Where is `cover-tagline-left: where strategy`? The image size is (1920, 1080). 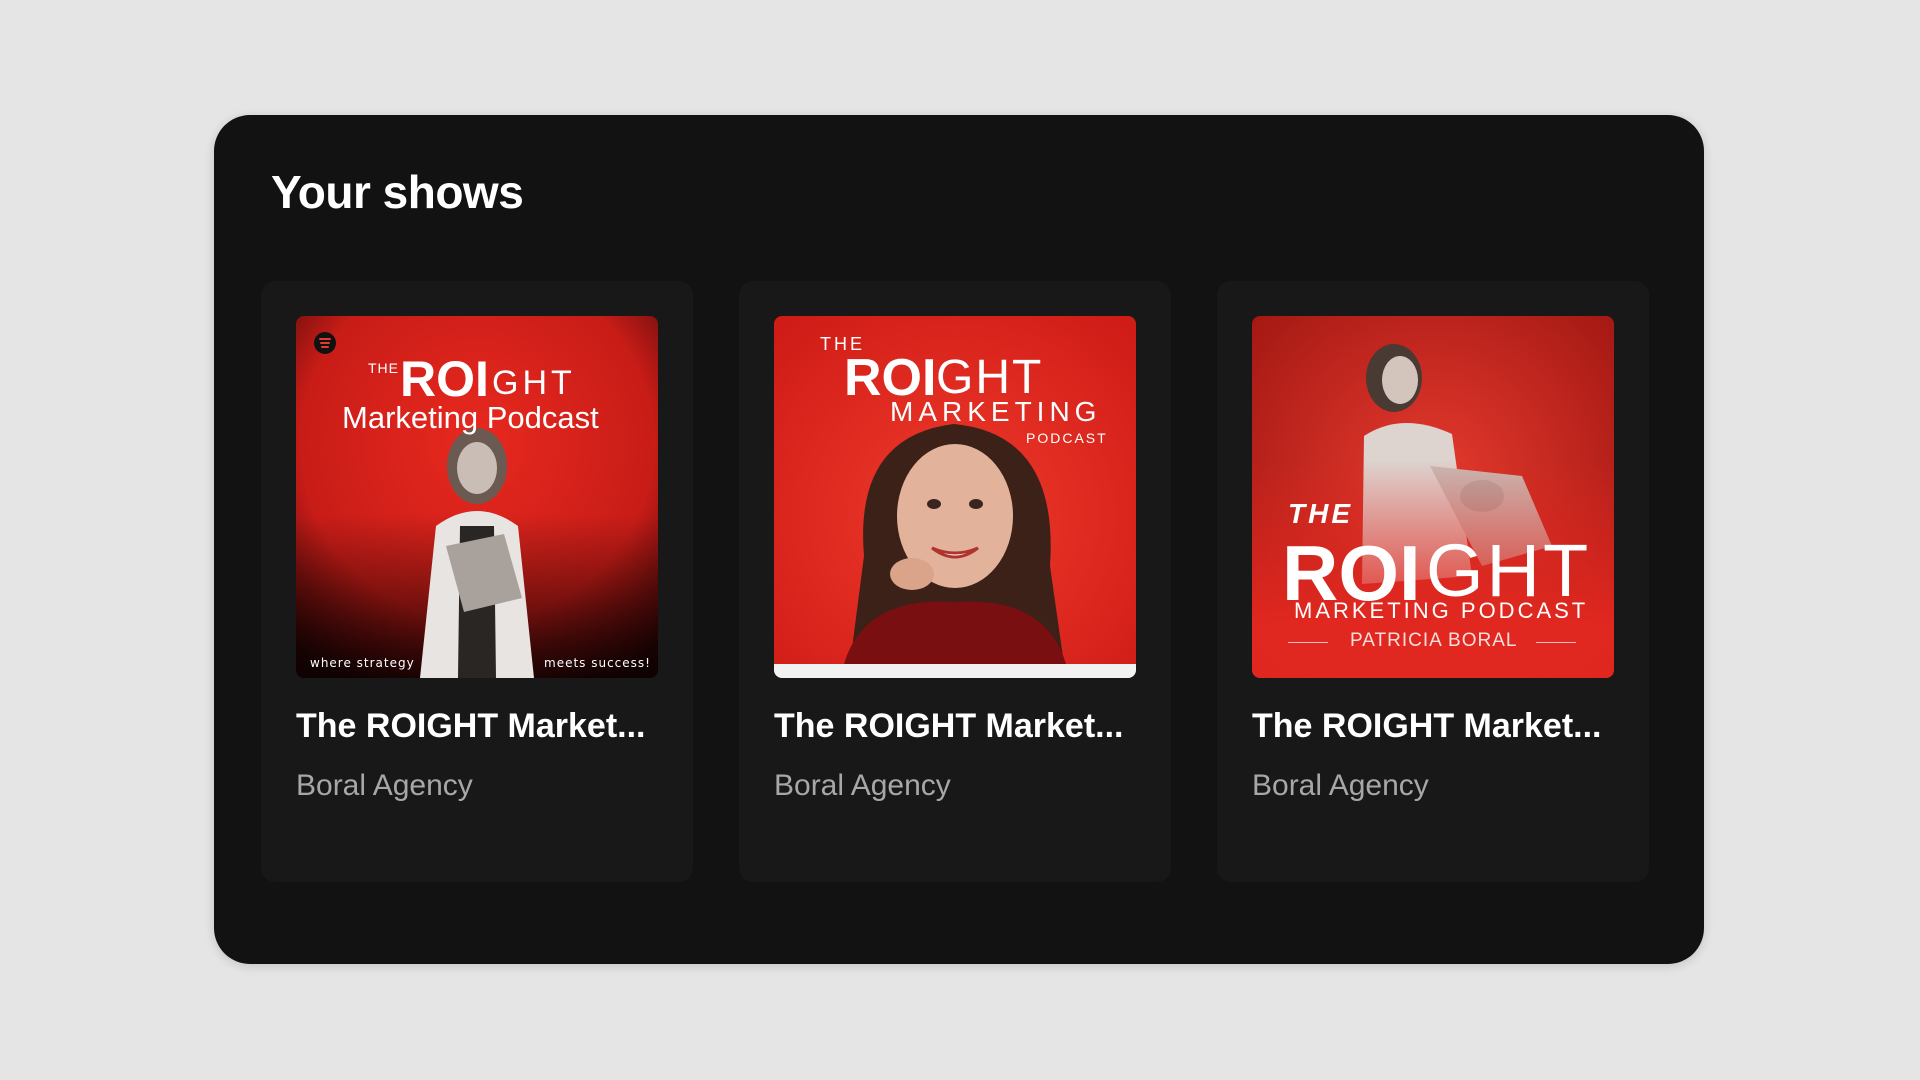
cover-tagline-left: where strategy is located at coordinates (362, 663).